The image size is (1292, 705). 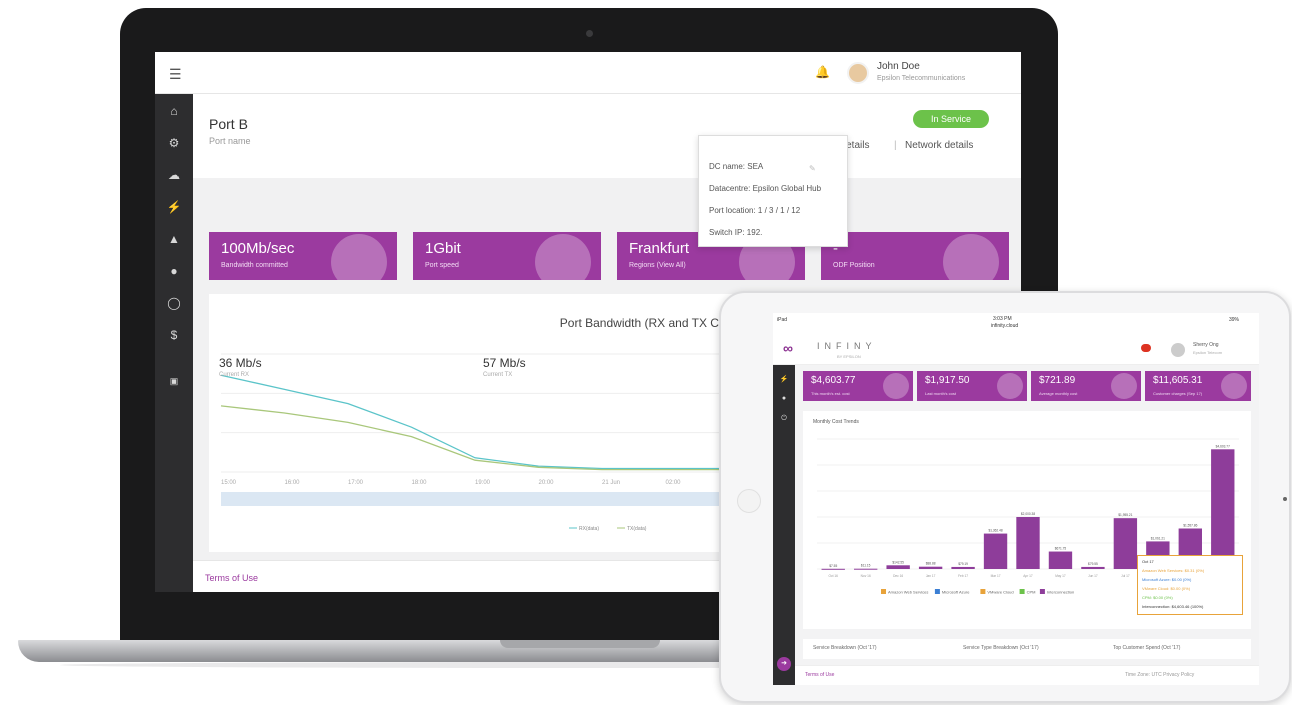 What do you see at coordinates (849, 356) in the screenshot?
I see `brand-subtitle: BY EPSILON` at bounding box center [849, 356].